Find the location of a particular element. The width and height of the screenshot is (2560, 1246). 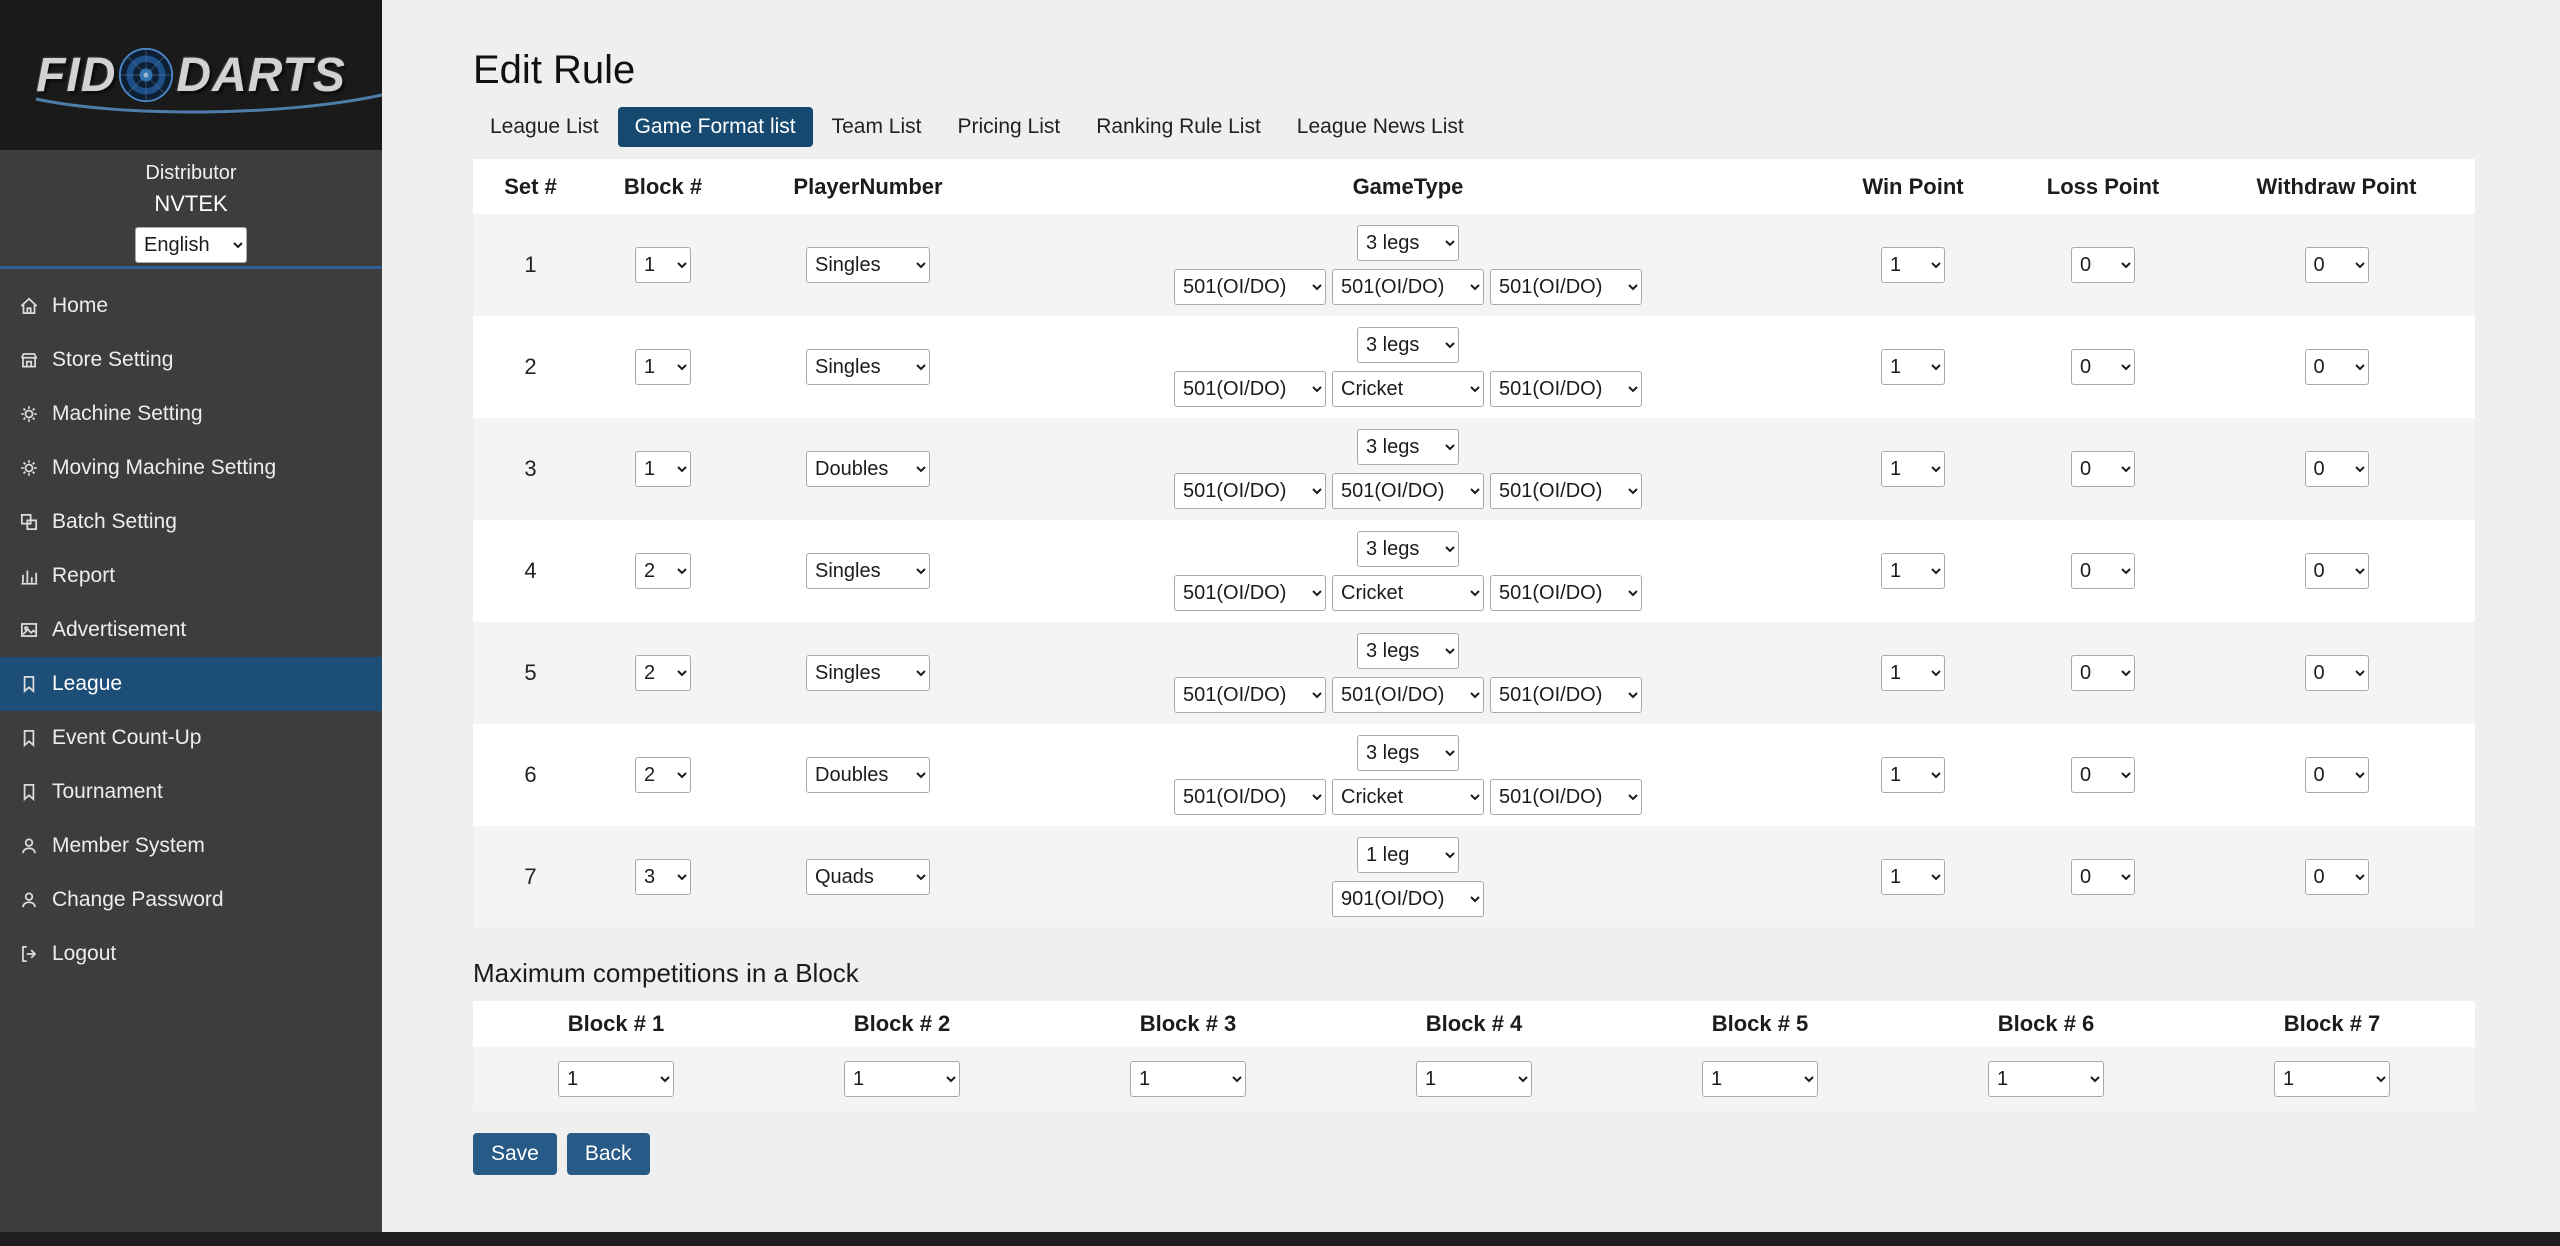

sidebar-item-home: Home is located at coordinates (191, 306).